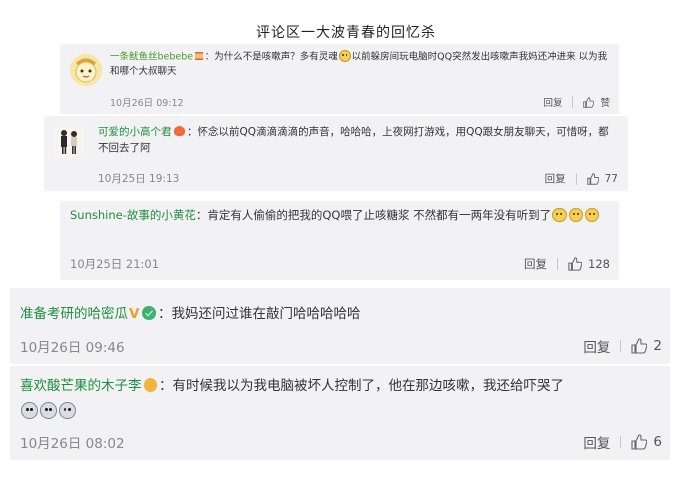  Describe the element at coordinates (133, 215) in the screenshot. I see `comment-username: Sunshine-故事的小黄花` at that location.